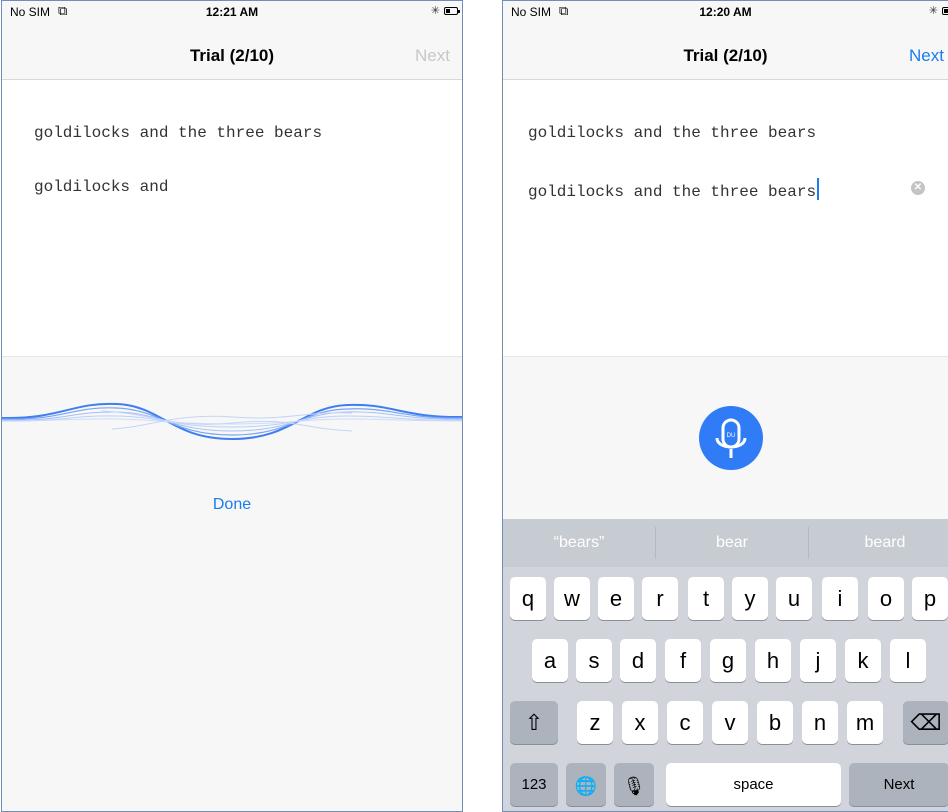 Image resolution: width=948 pixels, height=812 pixels. I want to click on globe-key: 🌐, so click(586, 784).